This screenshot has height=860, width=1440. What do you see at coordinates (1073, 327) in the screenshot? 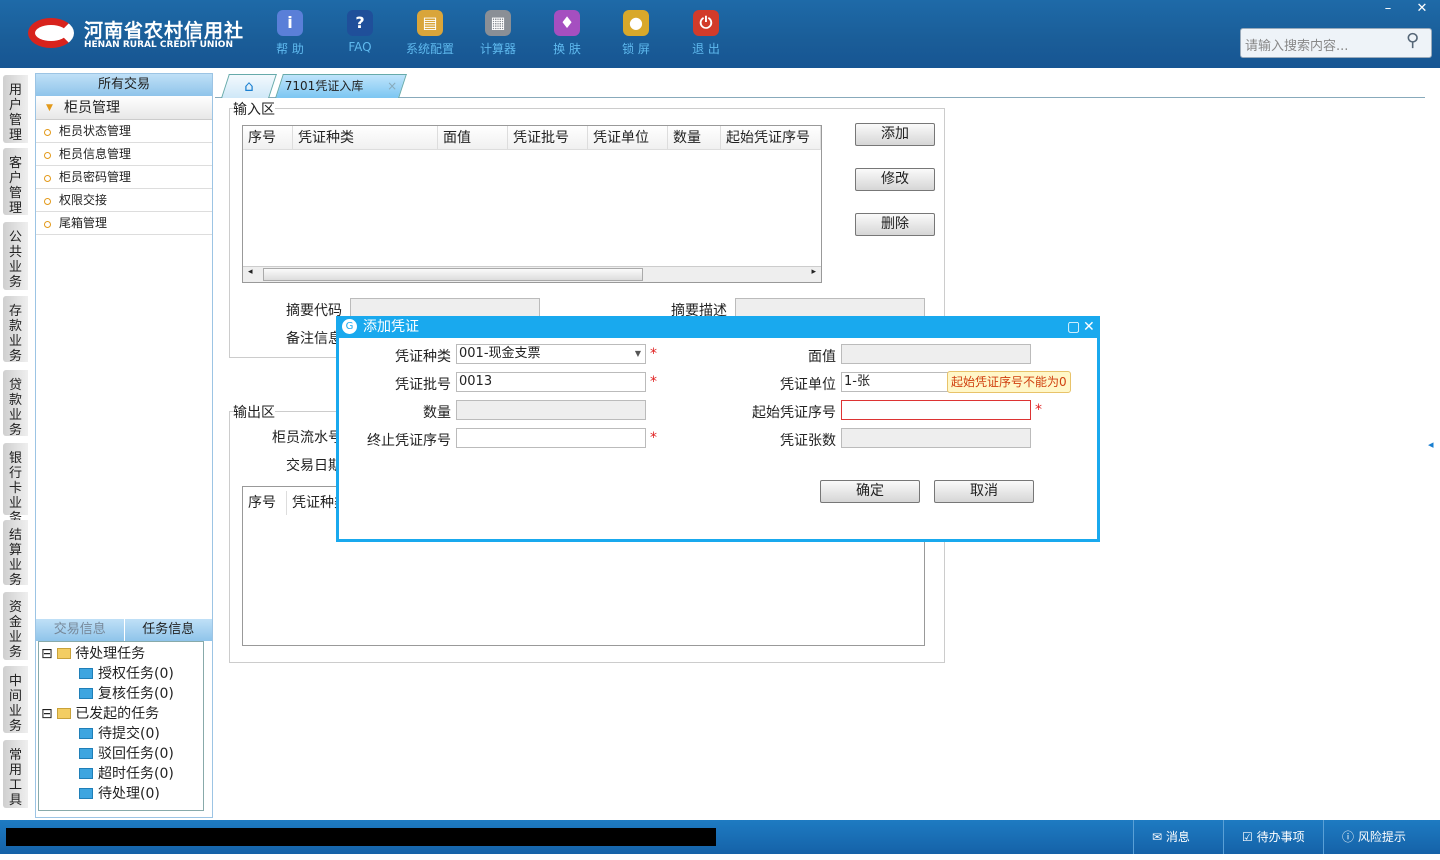
I see `maximize-icon: ▢` at bounding box center [1073, 327].